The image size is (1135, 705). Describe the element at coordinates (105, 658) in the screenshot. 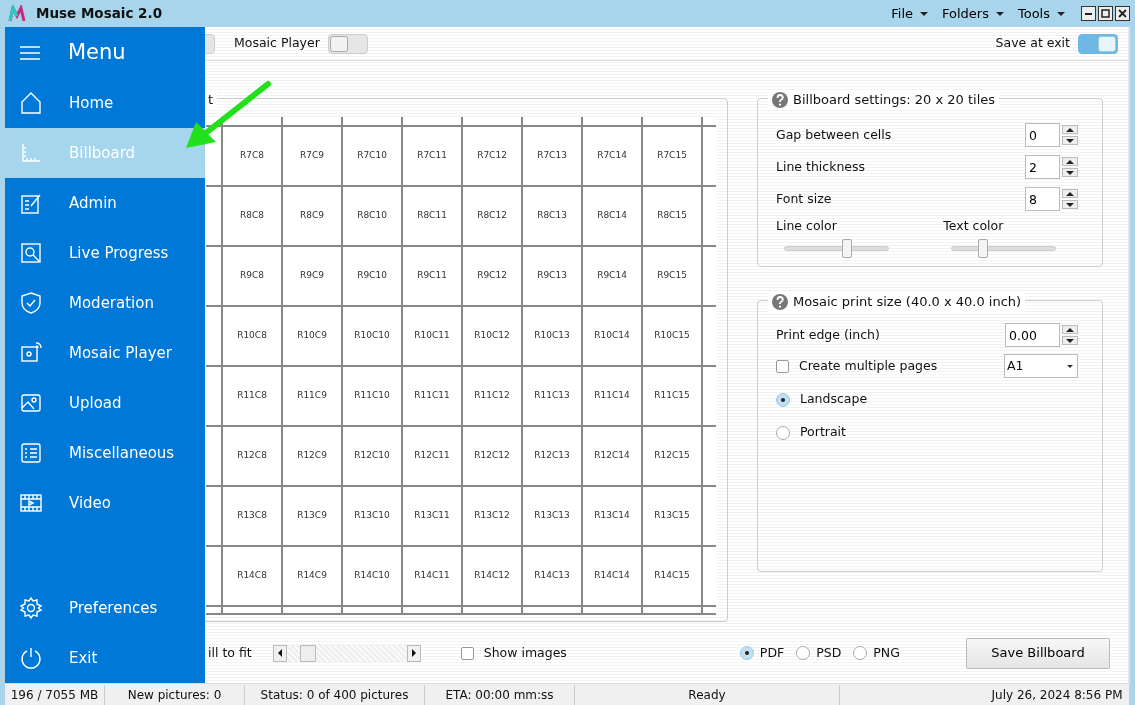

I see `menu-item: Exit` at that location.